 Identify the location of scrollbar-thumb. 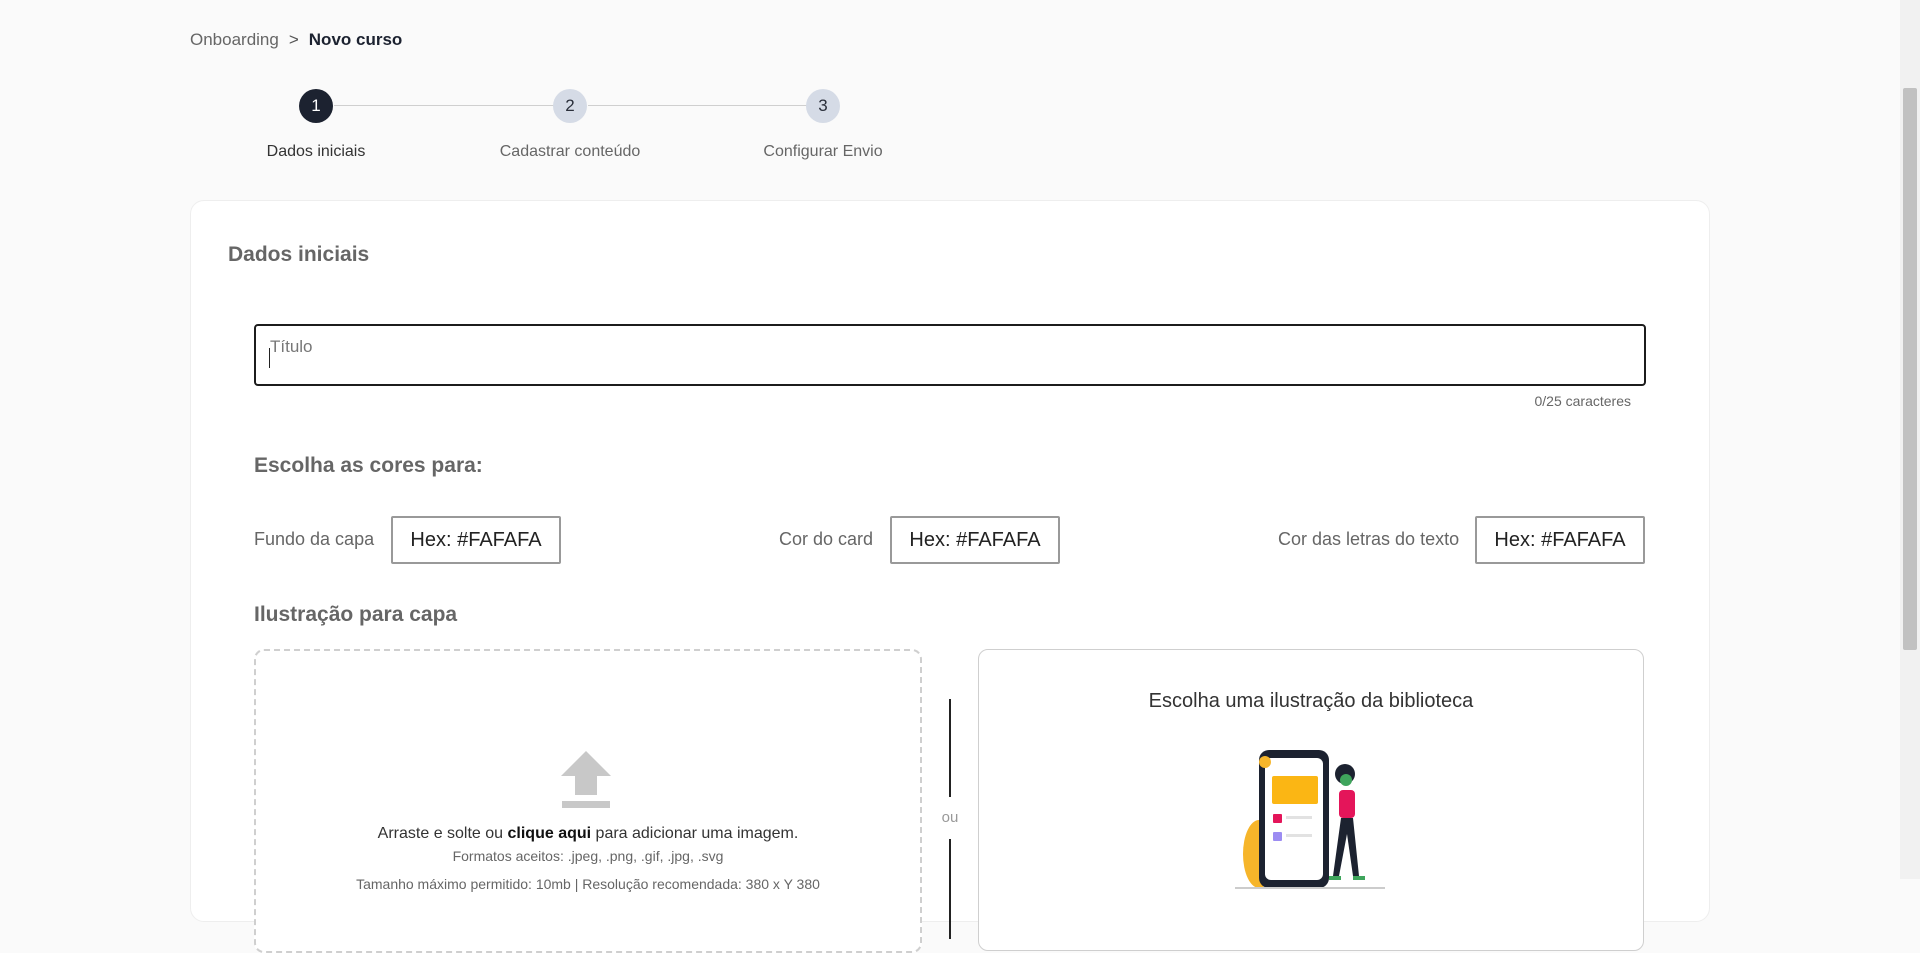
(1910, 369).